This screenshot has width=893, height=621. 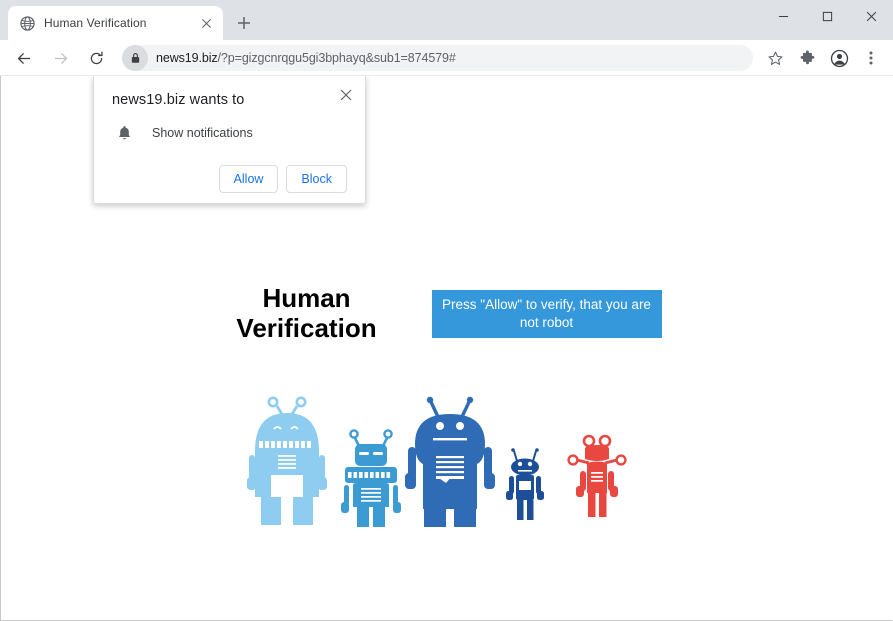 I want to click on url-path: /?p=gizgcnrqgu5gi3bphayq&sub1=874579#, so click(x=336, y=58).